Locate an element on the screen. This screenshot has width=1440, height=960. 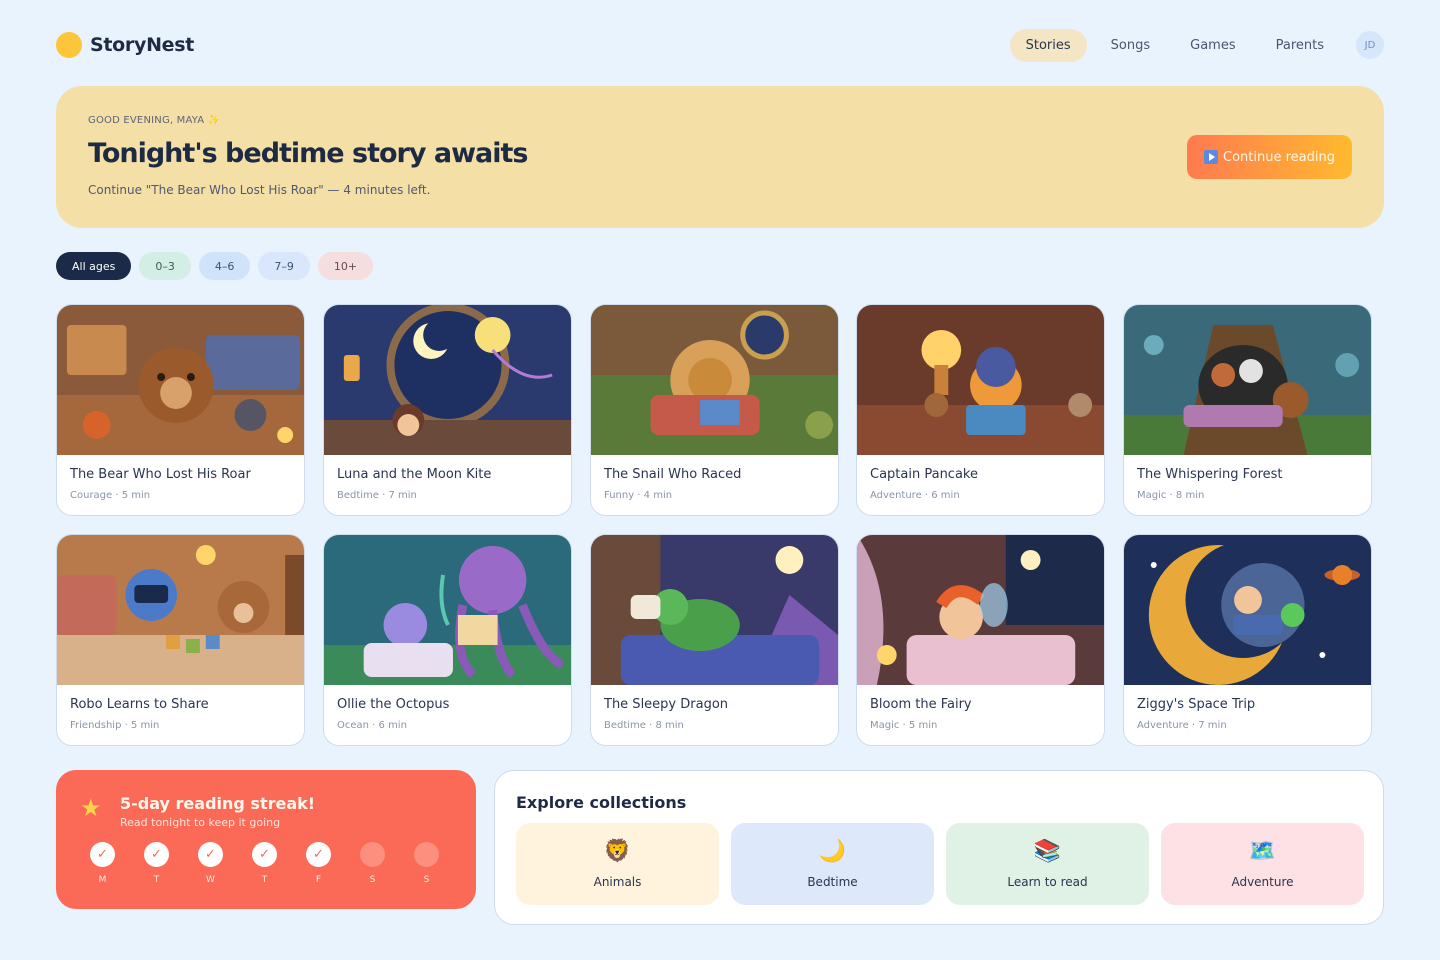
story-title: Captain Pancake is located at coordinates (924, 474).